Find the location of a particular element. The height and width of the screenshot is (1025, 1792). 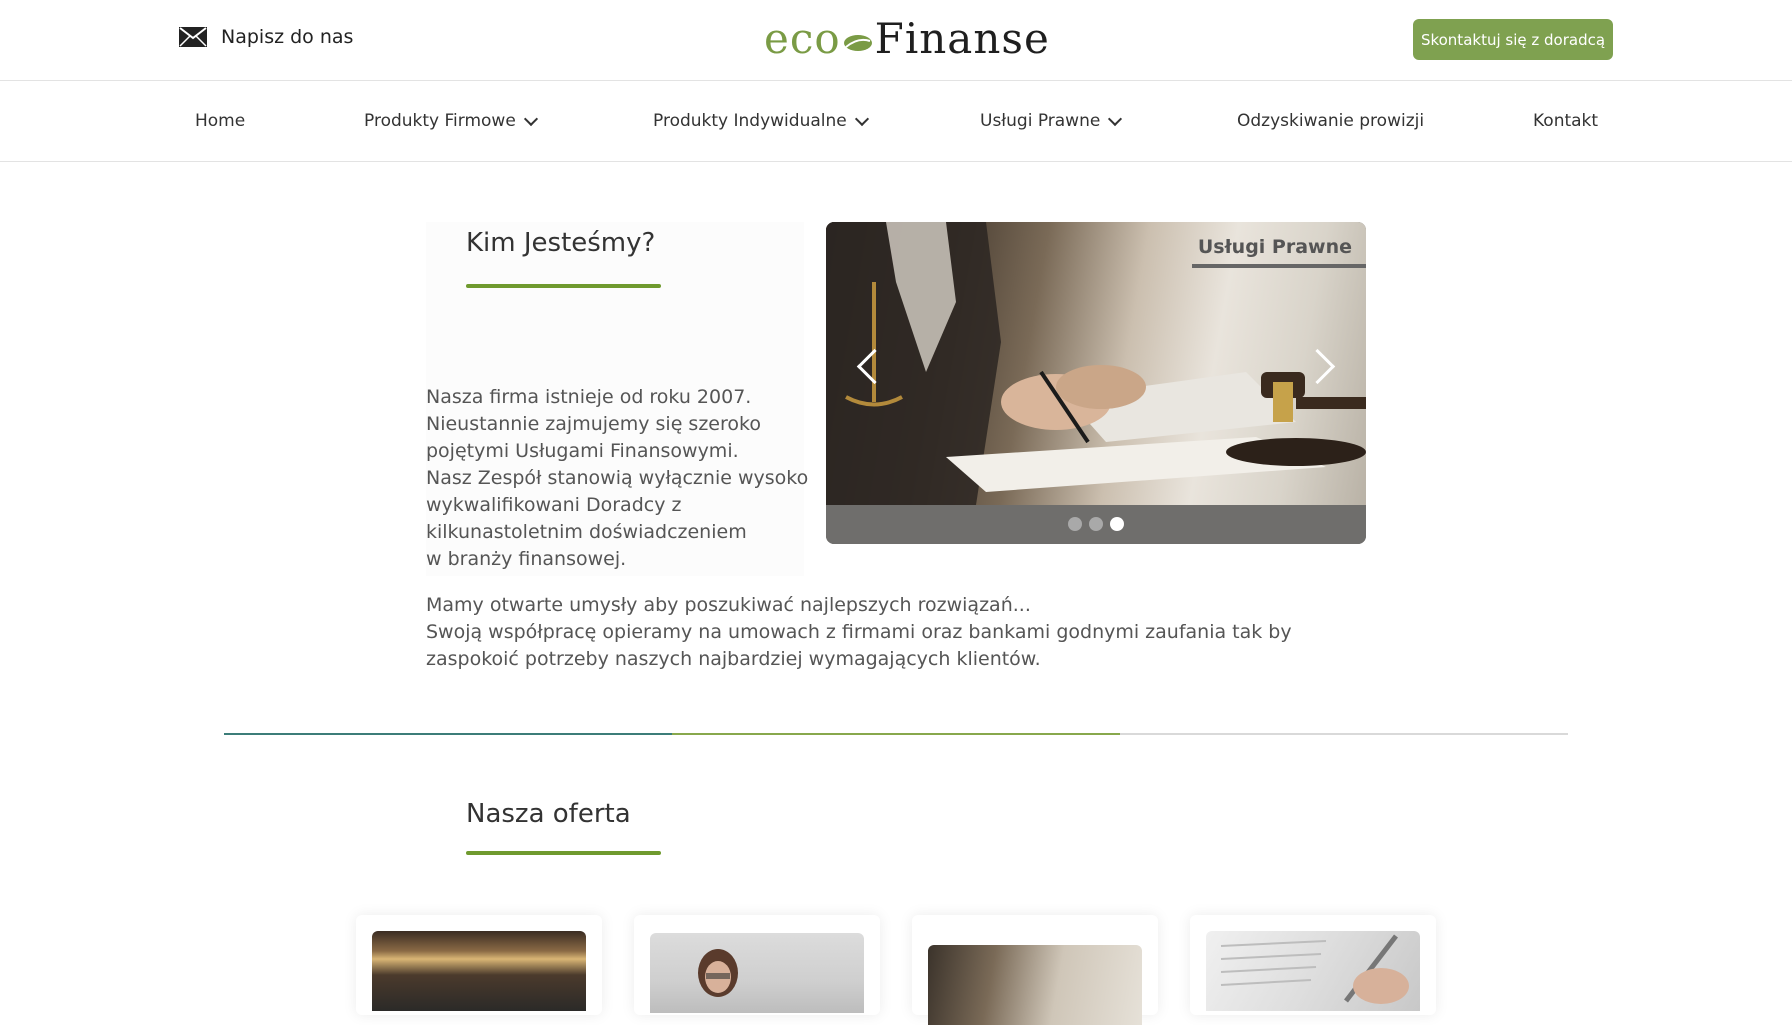

nav-item-odzyskiwanie-prowizji: Odzyskiwanie prowizji is located at coordinates (1330, 121).